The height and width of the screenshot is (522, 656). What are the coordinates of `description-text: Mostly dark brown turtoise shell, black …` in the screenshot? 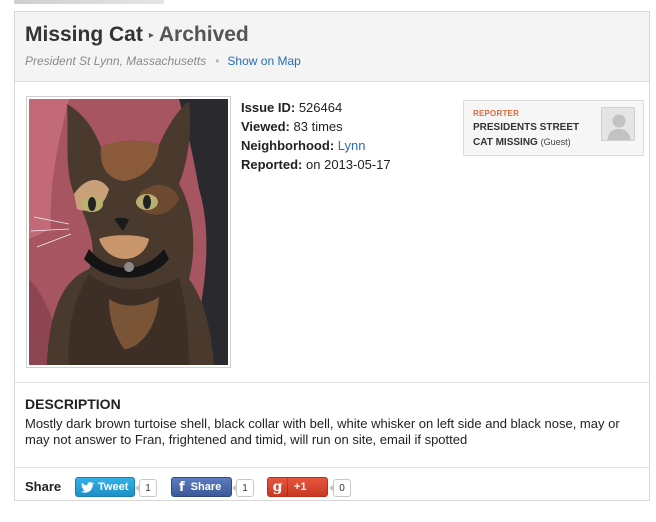 It's located at (322, 431).